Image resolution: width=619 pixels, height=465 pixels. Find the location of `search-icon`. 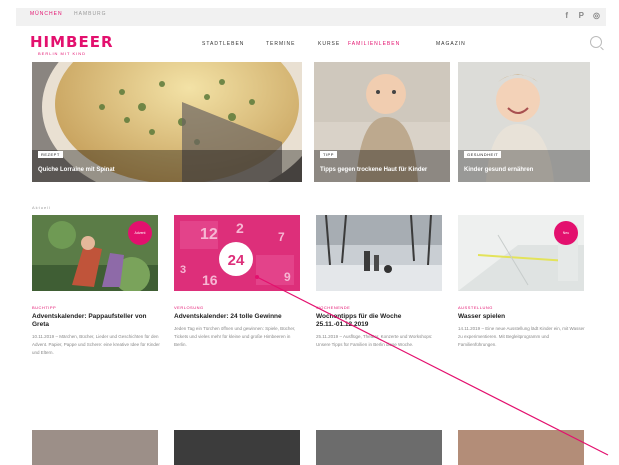

search-icon is located at coordinates (596, 42).